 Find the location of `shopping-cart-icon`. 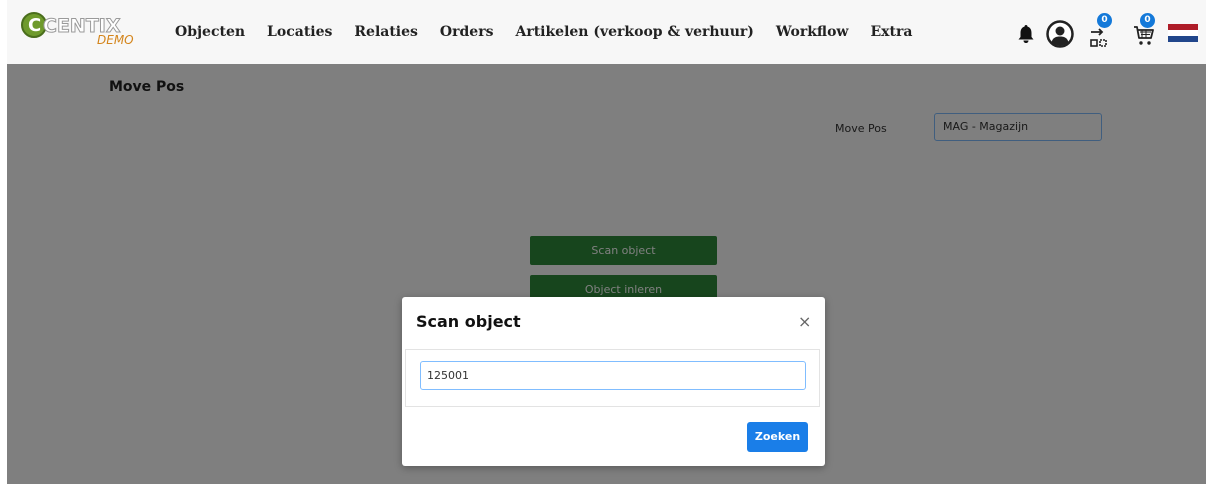

shopping-cart-icon is located at coordinates (1144, 36).